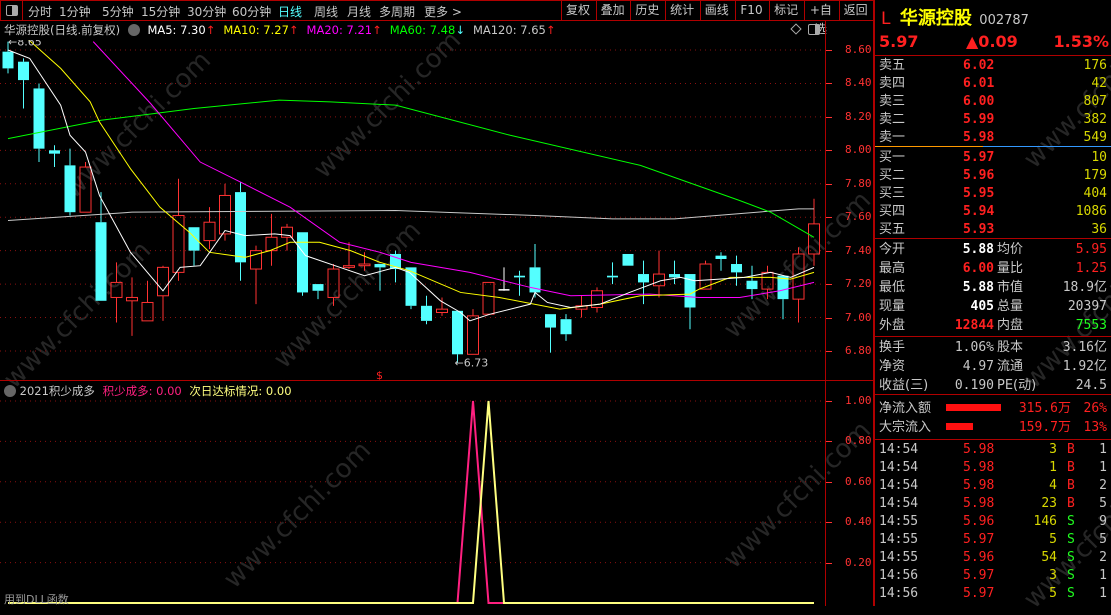 The height and width of the screenshot is (615, 1111). Describe the element at coordinates (1095, 408) in the screenshot. I see `flow-pct: 26%` at that location.